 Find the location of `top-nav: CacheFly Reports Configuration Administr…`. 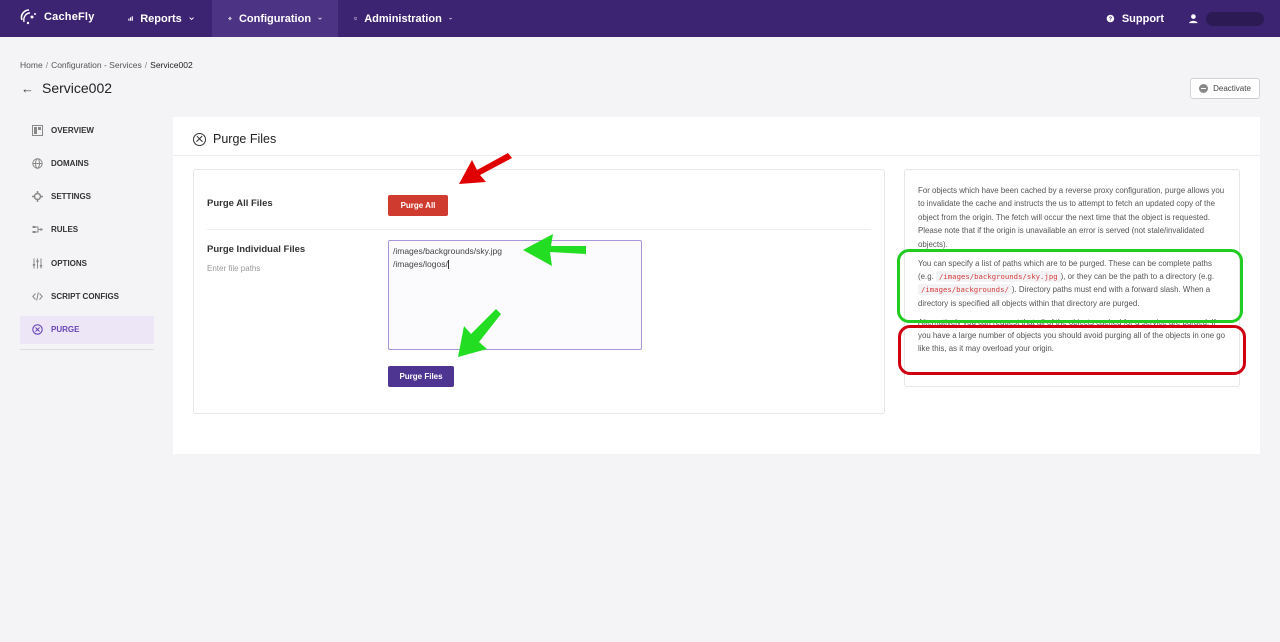

top-nav: CacheFly Reports Configuration Administr… is located at coordinates (640, 18).